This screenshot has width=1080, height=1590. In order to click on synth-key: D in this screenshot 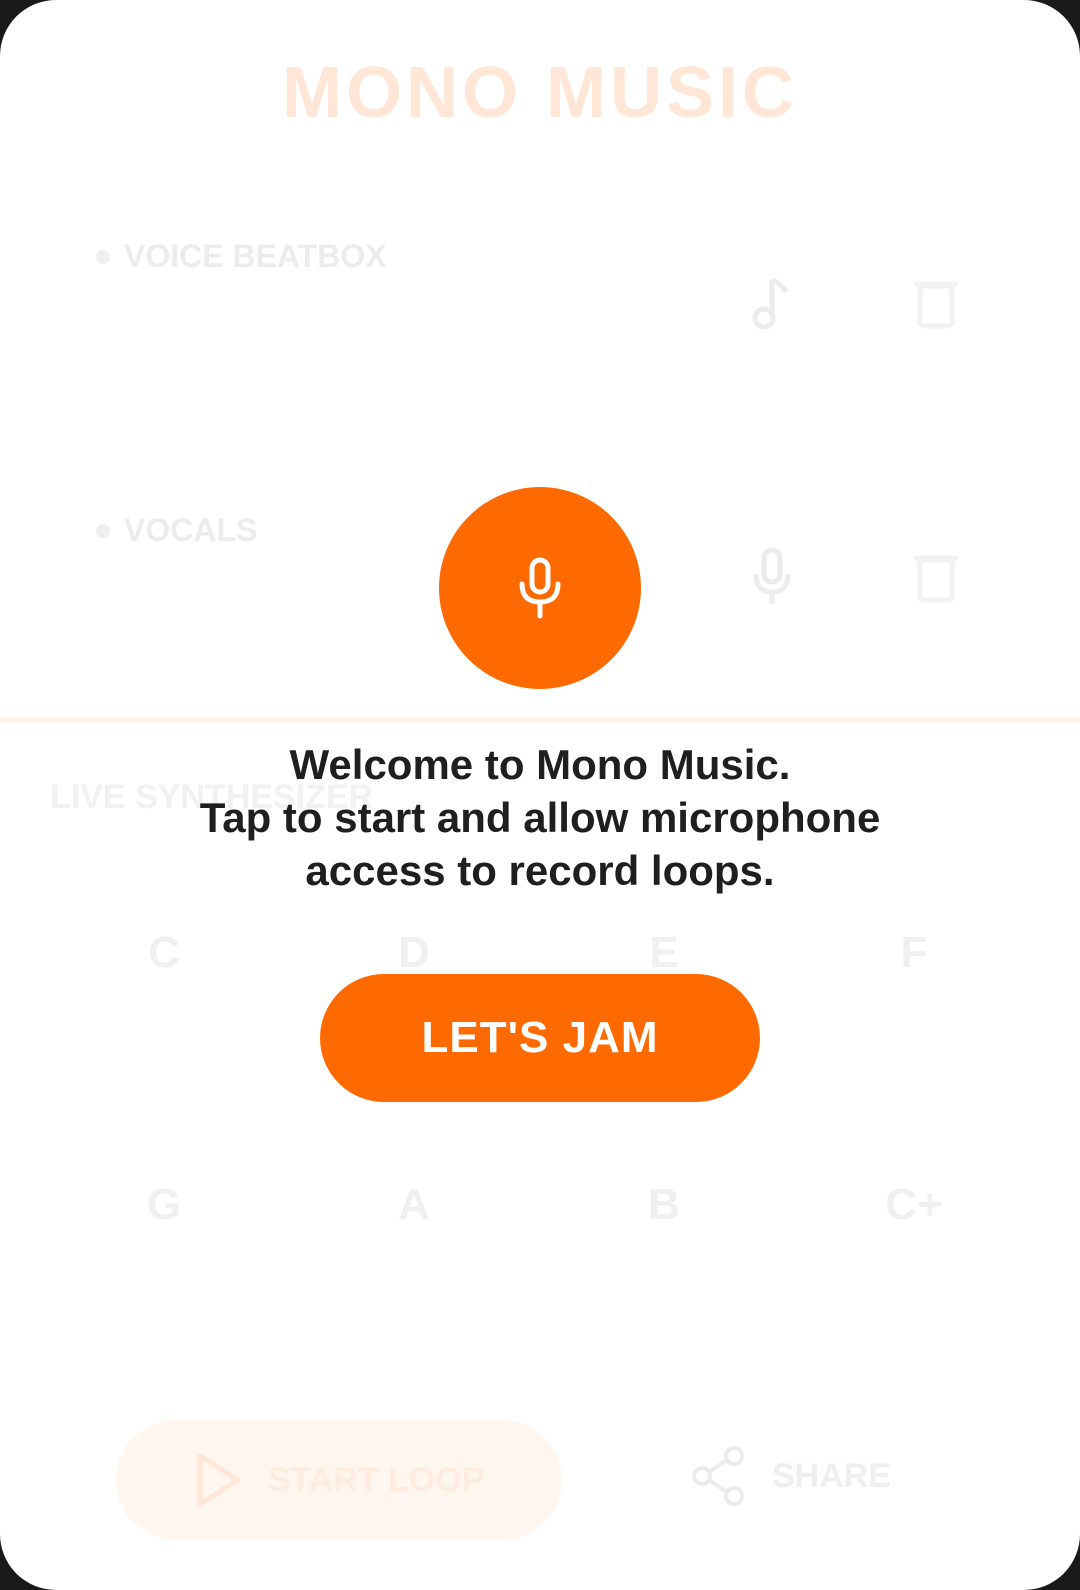, I will do `click(414, 953)`.